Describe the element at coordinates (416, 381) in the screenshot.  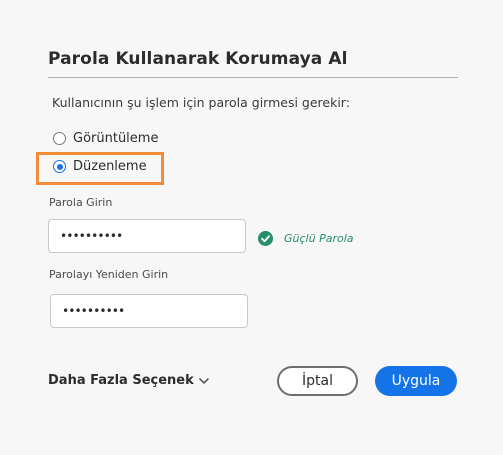
I see `apply-button: Uygula` at that location.